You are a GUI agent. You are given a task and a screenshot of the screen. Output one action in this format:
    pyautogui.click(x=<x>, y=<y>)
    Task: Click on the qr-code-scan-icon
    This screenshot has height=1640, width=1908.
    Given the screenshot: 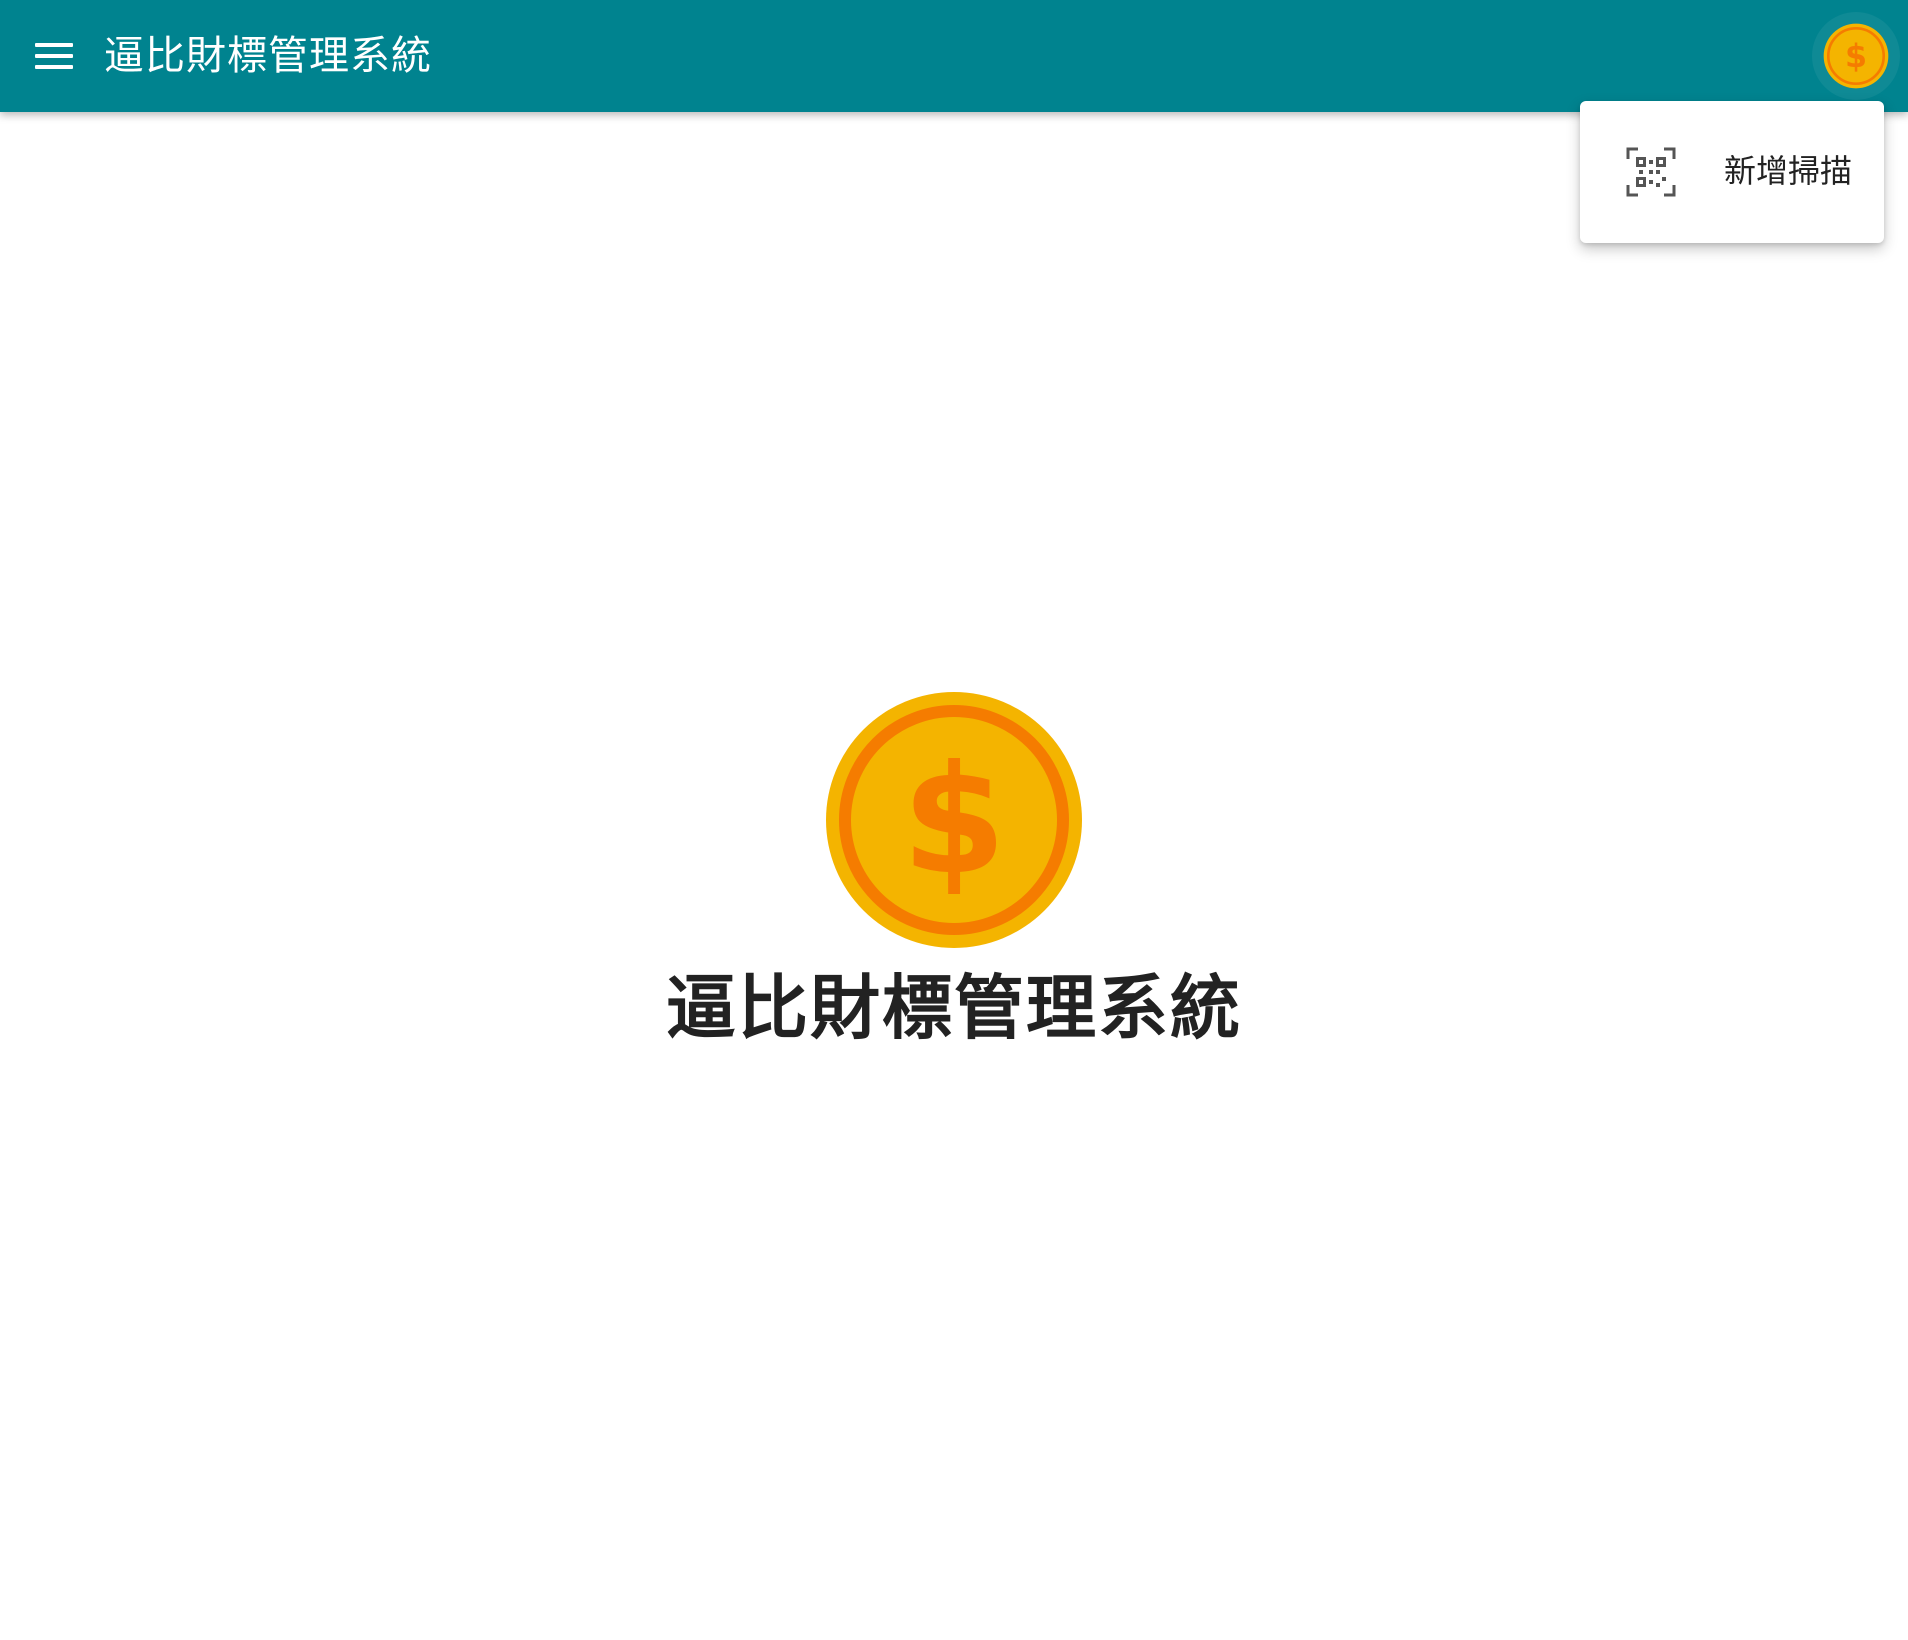 What is the action you would take?
    pyautogui.click(x=1651, y=172)
    